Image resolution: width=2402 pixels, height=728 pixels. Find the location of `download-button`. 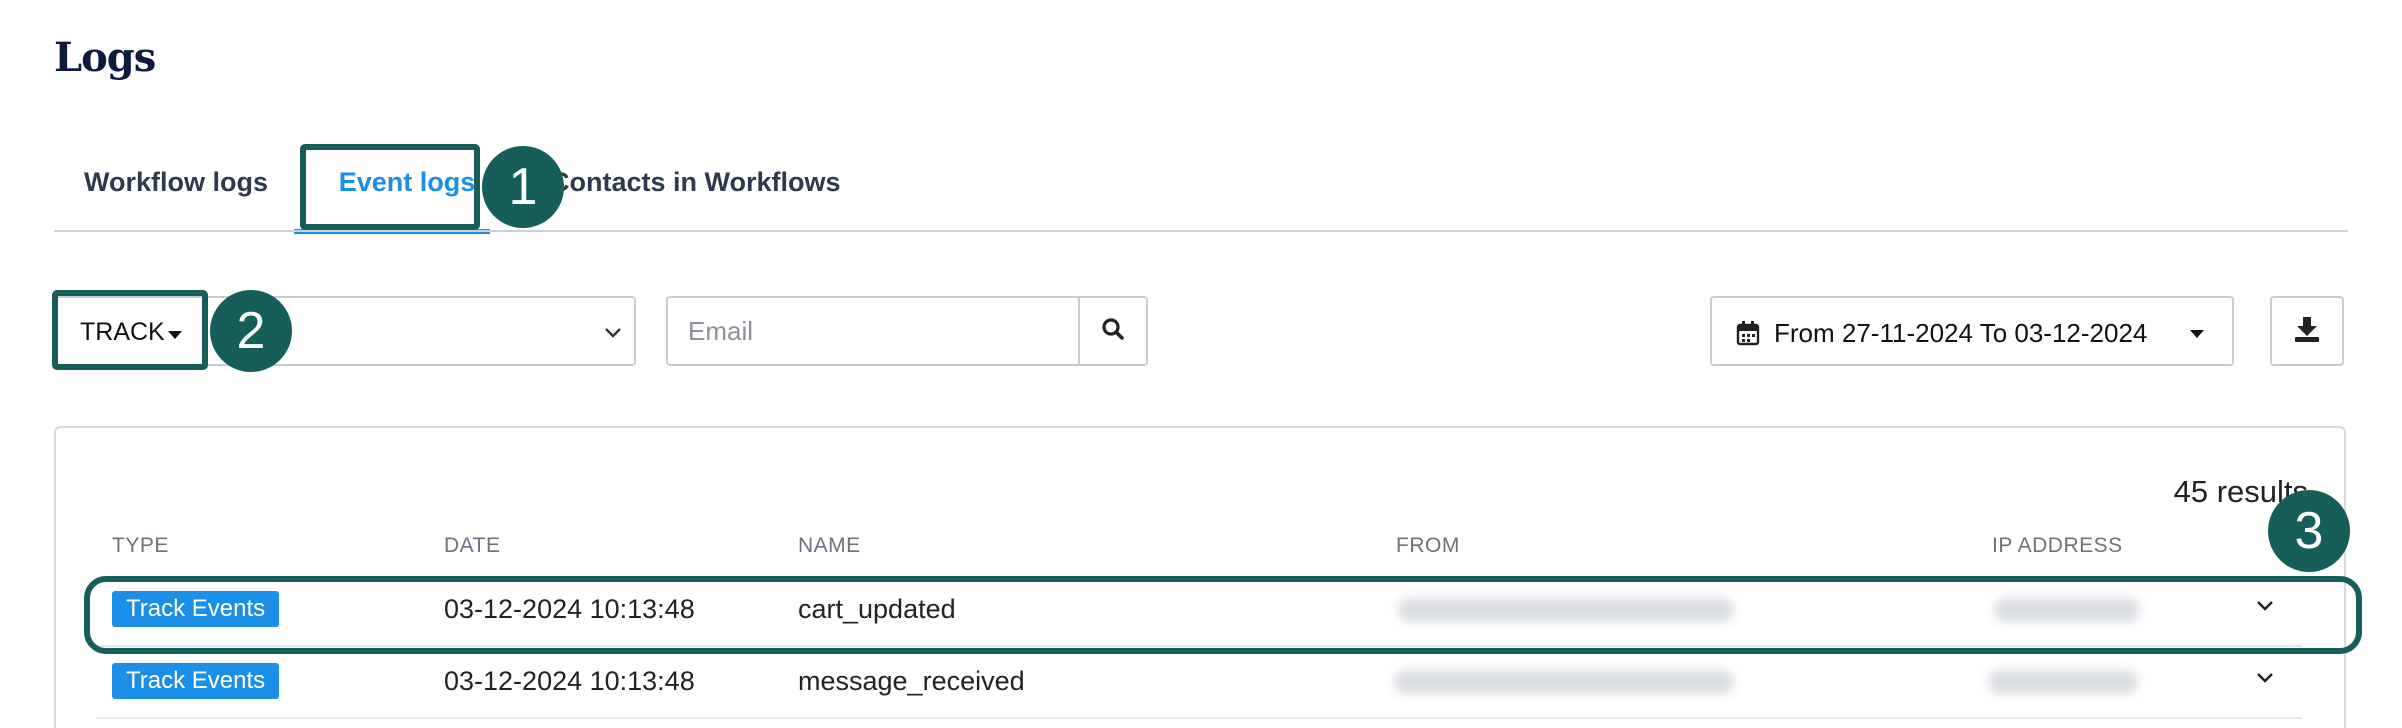

download-button is located at coordinates (2307, 331).